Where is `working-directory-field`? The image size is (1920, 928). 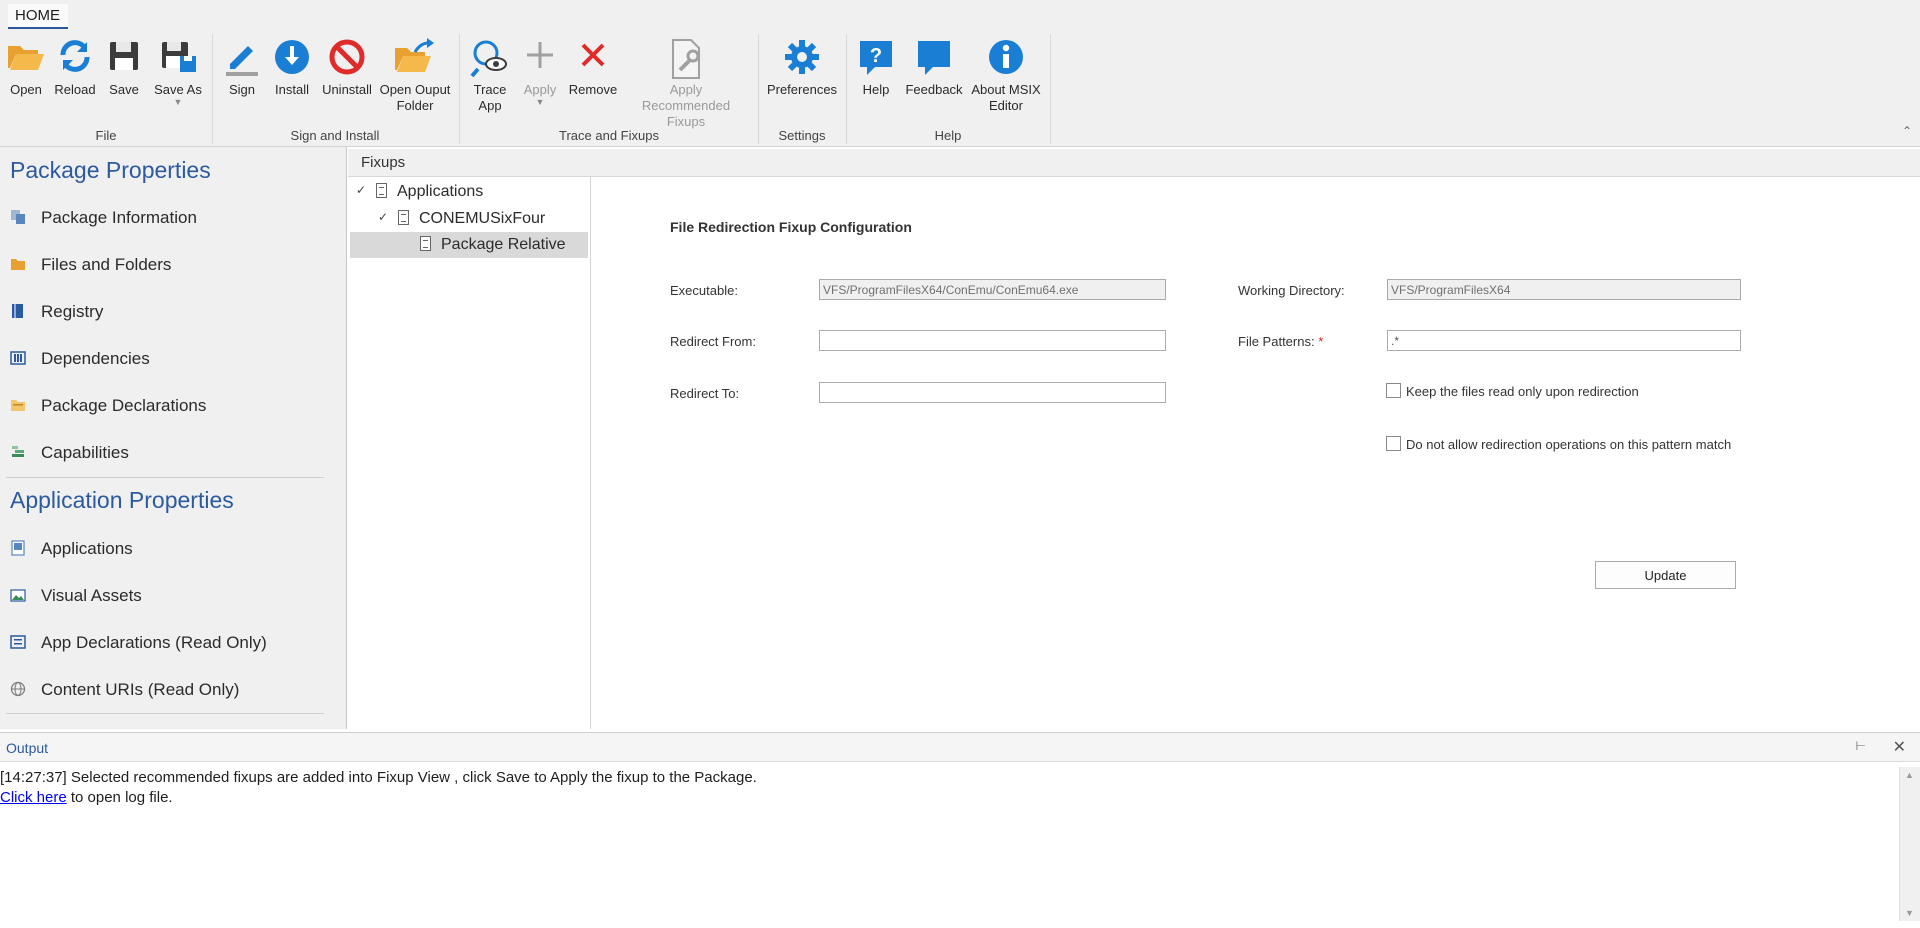
working-directory-field is located at coordinates (1564, 289).